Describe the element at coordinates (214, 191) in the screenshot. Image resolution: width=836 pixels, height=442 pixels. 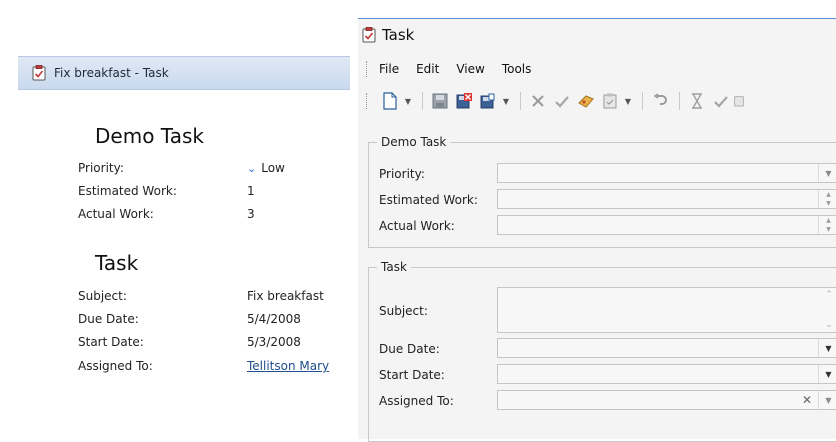
I see `estimated-work-row: Estimated Work: 1` at that location.